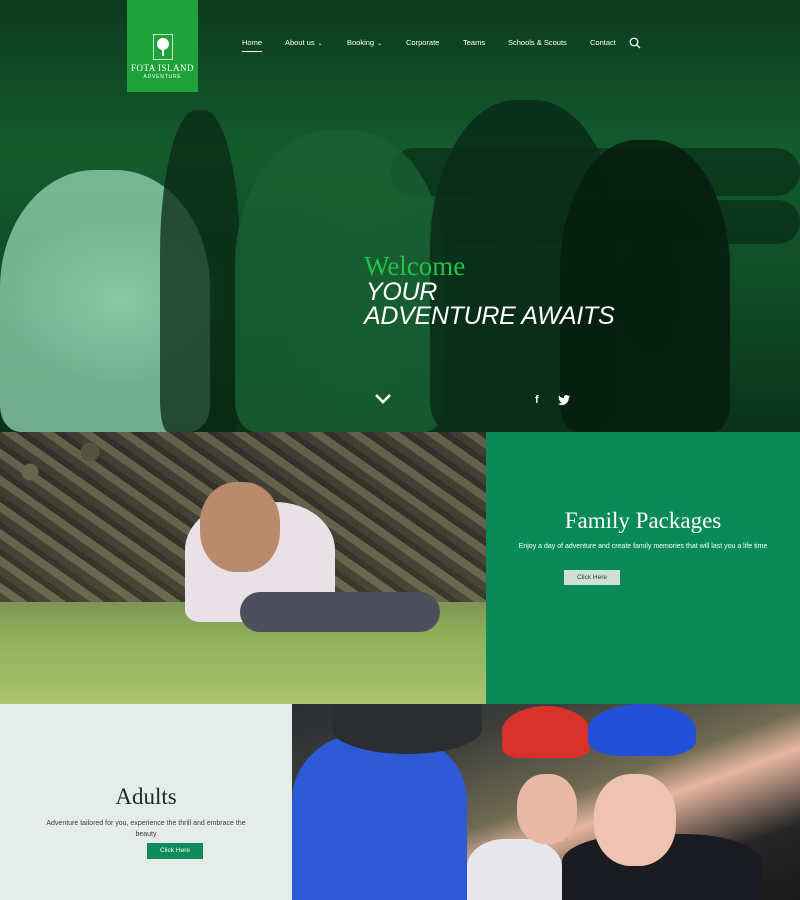 The image size is (800, 900). I want to click on nav-item-about-us: About us ⌄, so click(304, 42).